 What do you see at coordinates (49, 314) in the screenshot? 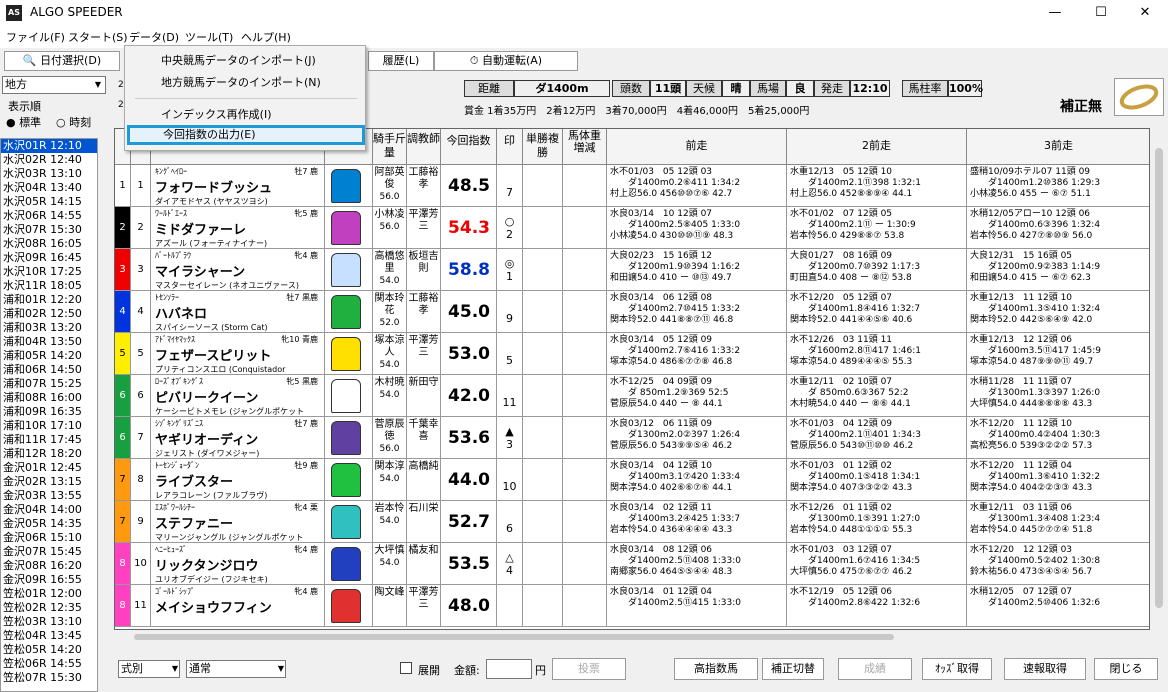
I see `race-list-item: 浦和02R 12:50` at bounding box center [49, 314].